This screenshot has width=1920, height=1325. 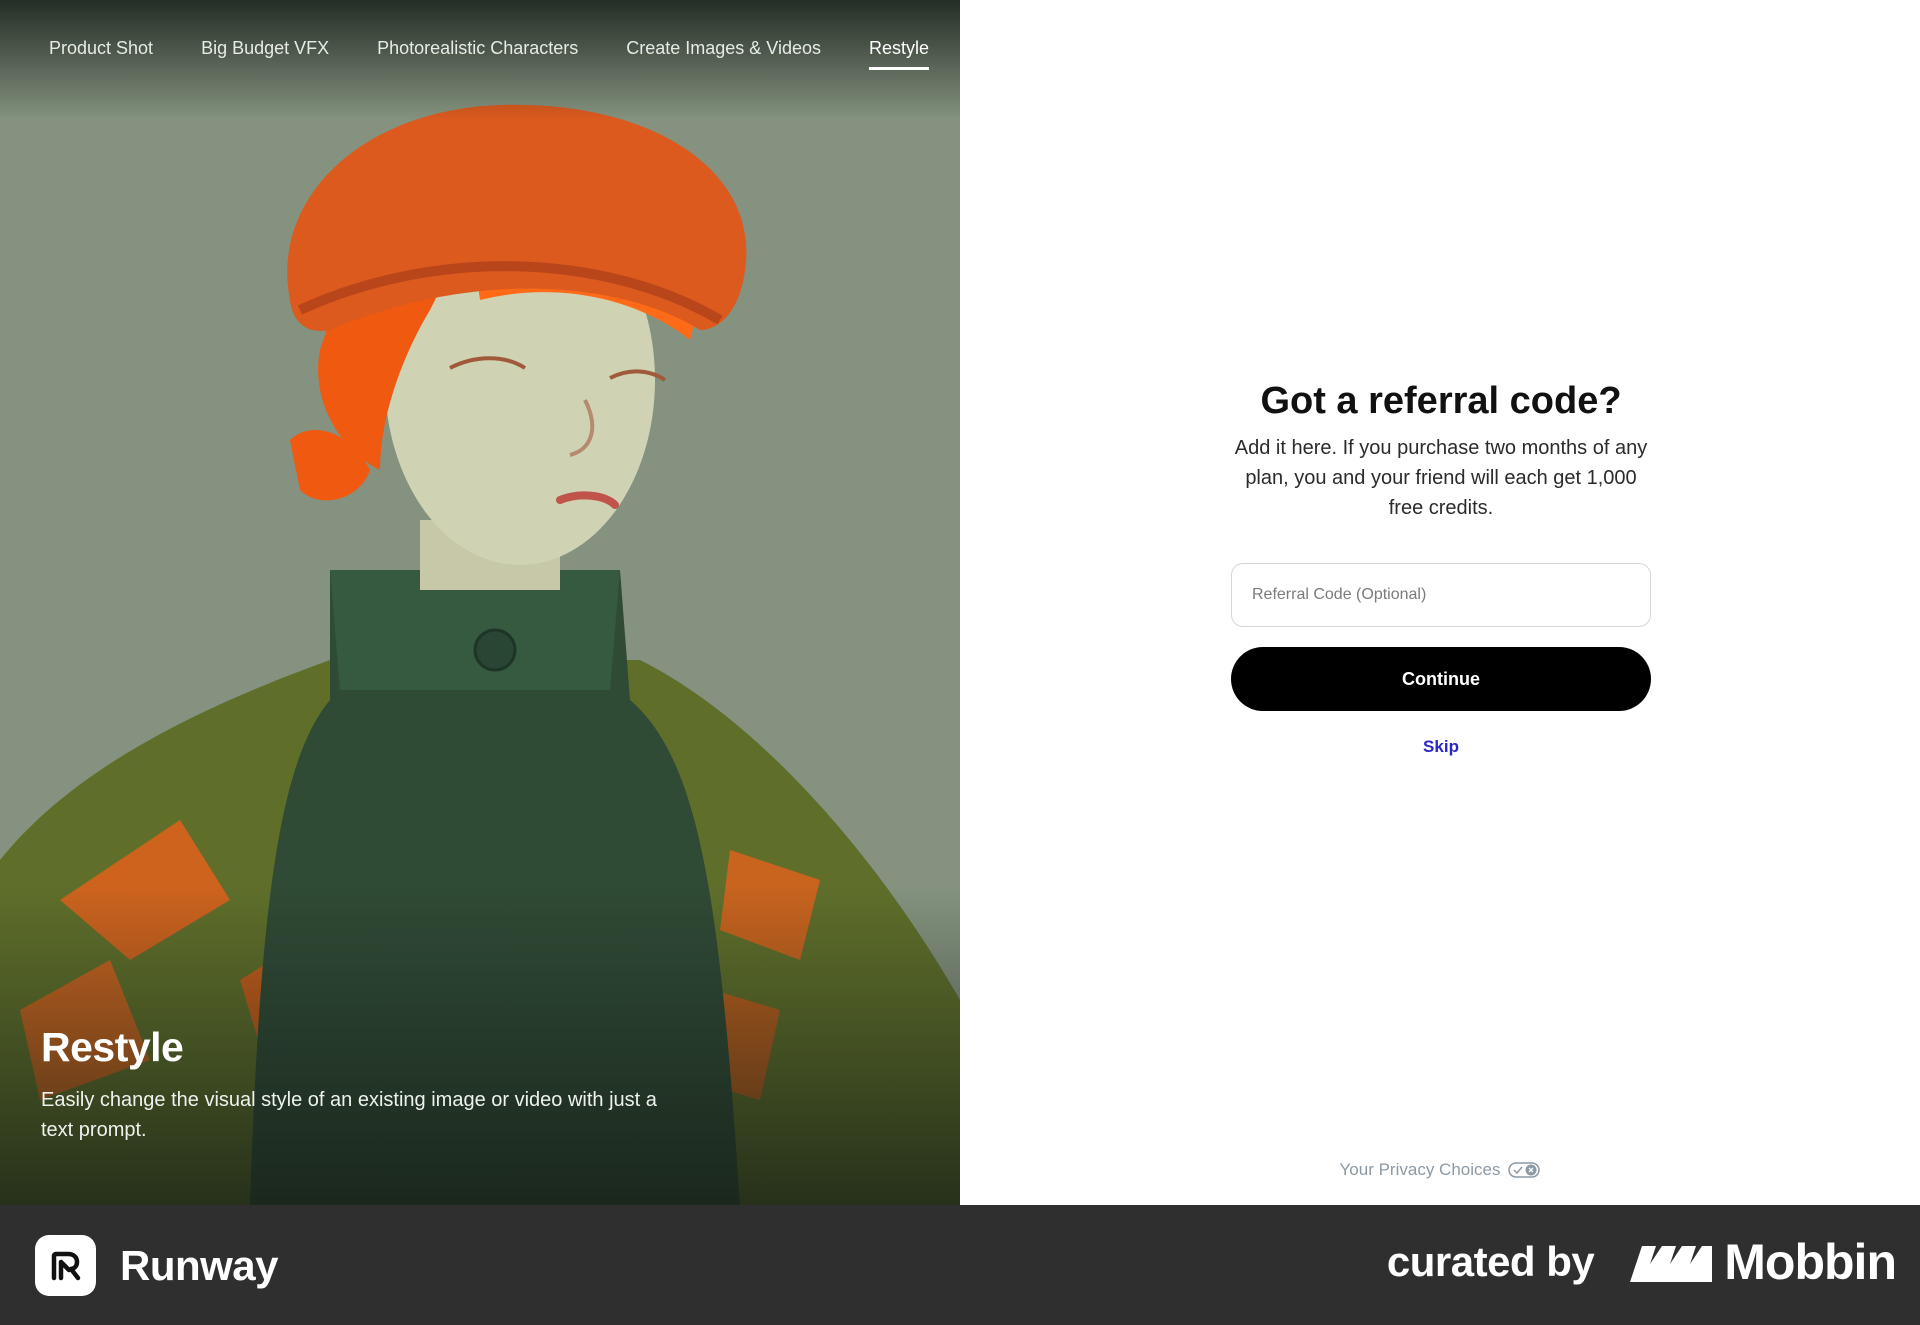 What do you see at coordinates (477, 54) in the screenshot?
I see `tab-photorealistic-characters: Photorealistic Characters` at bounding box center [477, 54].